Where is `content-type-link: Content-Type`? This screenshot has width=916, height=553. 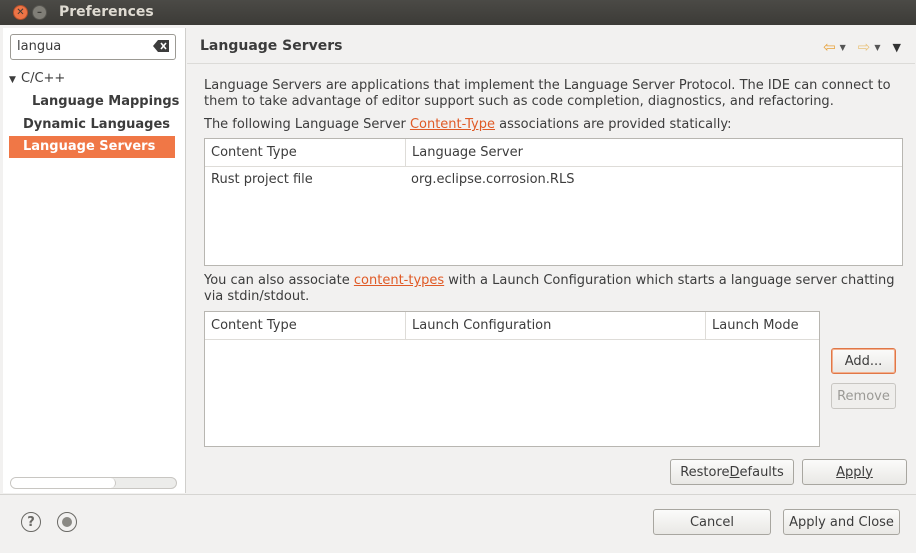
content-type-link: Content-Type is located at coordinates (452, 124).